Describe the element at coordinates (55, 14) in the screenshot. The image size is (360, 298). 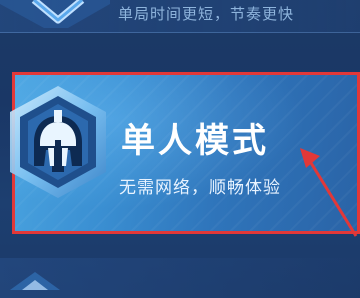
I see `chevron-emblem-icon` at that location.